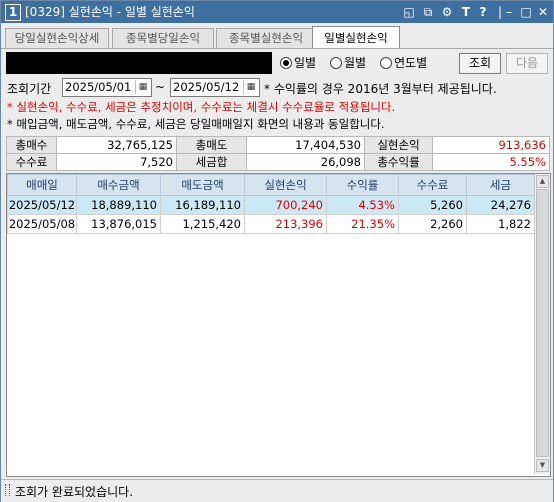  I want to click on tab-daily-realized-profit: 일별실현손익, so click(356, 37).